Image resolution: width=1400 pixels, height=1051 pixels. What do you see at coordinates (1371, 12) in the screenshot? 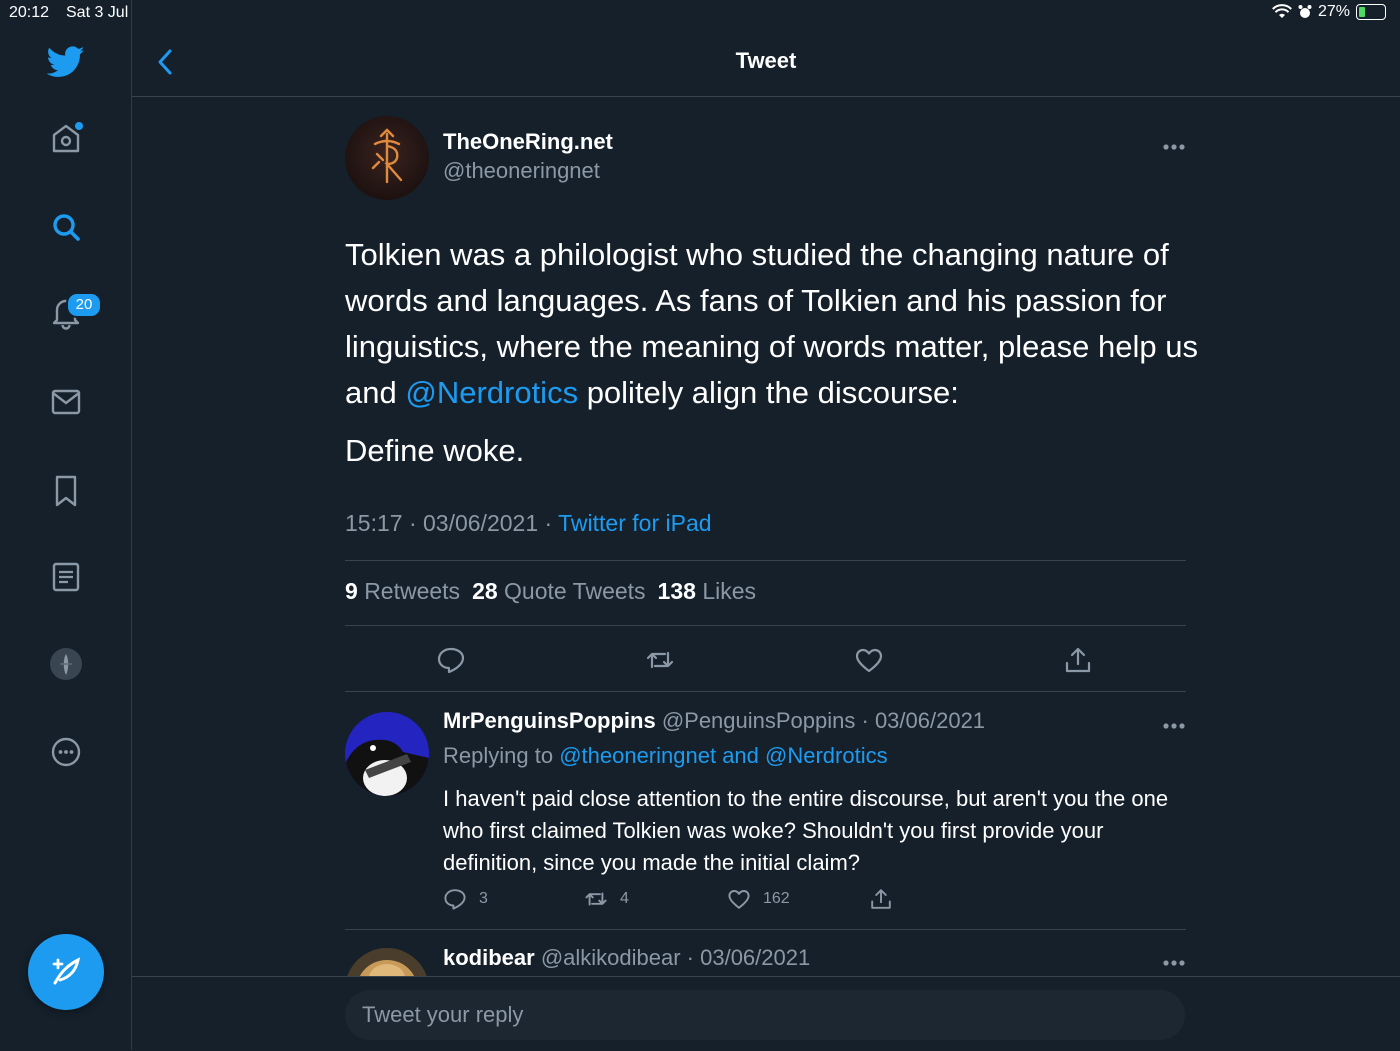
I see `battery-icon` at bounding box center [1371, 12].